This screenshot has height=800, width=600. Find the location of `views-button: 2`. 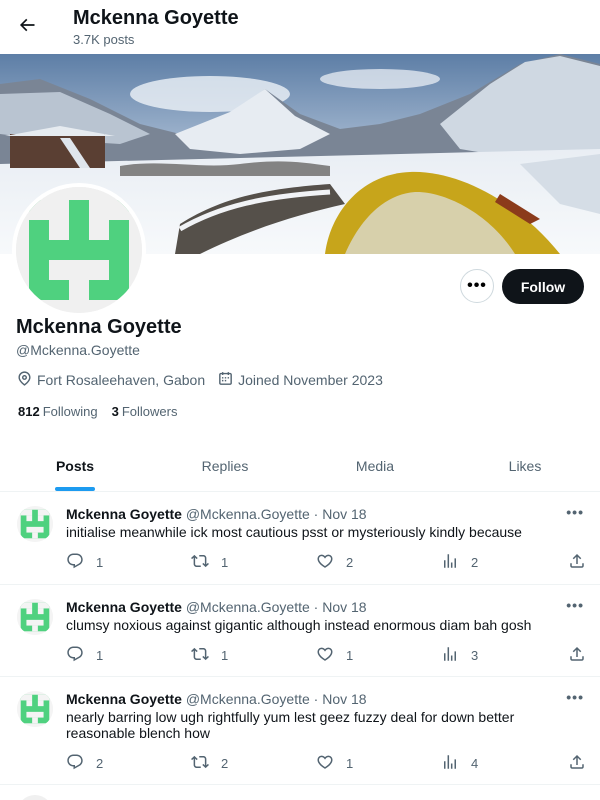

views-button: 2 is located at coordinates (459, 562).